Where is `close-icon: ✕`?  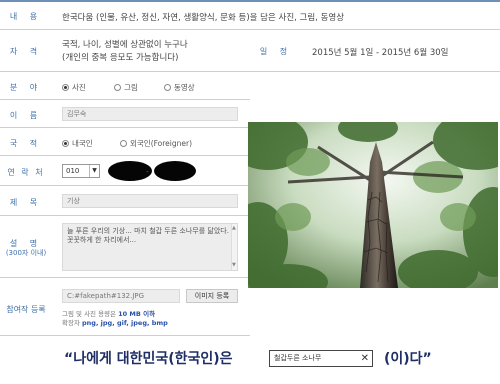
close-icon: ✕ is located at coordinates (365, 358).